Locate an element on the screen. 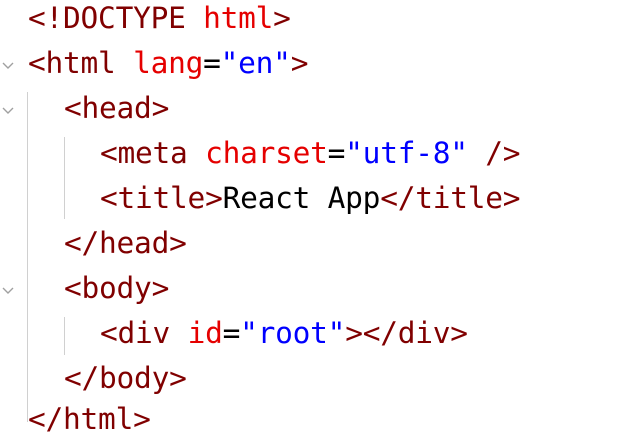 This screenshot has width=630, height=442. code-line-4: <meta charset="utf-8" /> is located at coordinates (315, 153).